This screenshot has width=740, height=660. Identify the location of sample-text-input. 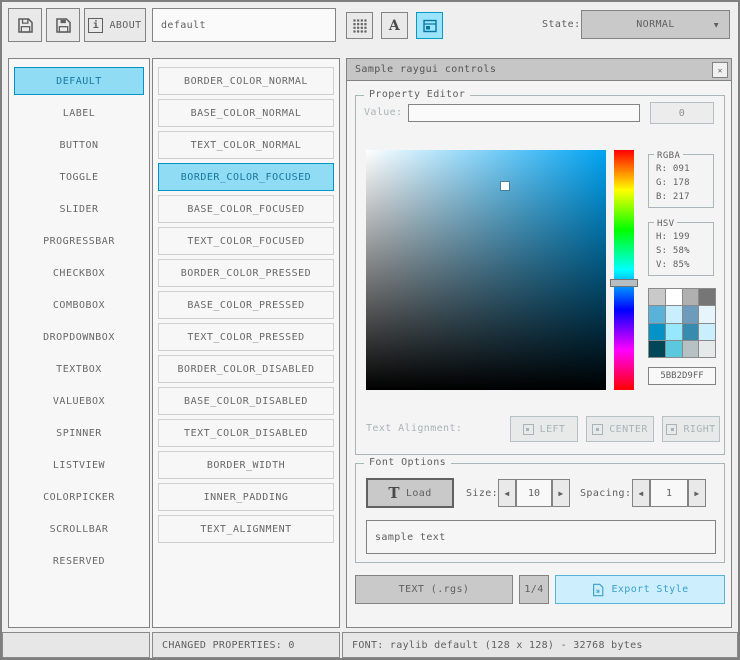
(541, 537).